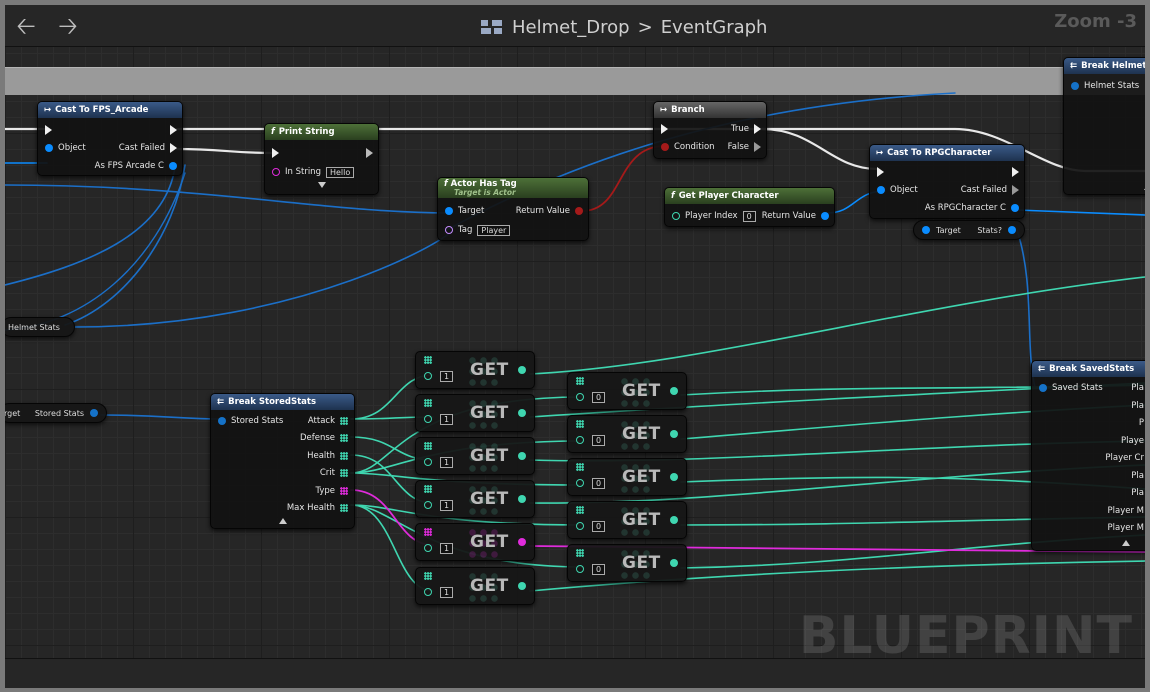  I want to click on tag-pin: Tag Player, so click(478, 230).